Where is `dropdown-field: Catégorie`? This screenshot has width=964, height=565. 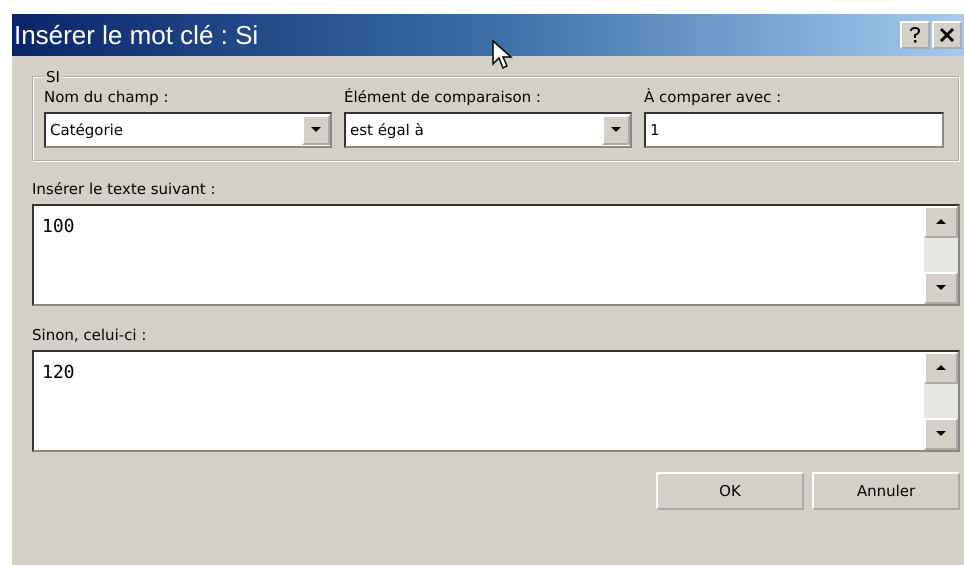 dropdown-field: Catégorie is located at coordinates (188, 130).